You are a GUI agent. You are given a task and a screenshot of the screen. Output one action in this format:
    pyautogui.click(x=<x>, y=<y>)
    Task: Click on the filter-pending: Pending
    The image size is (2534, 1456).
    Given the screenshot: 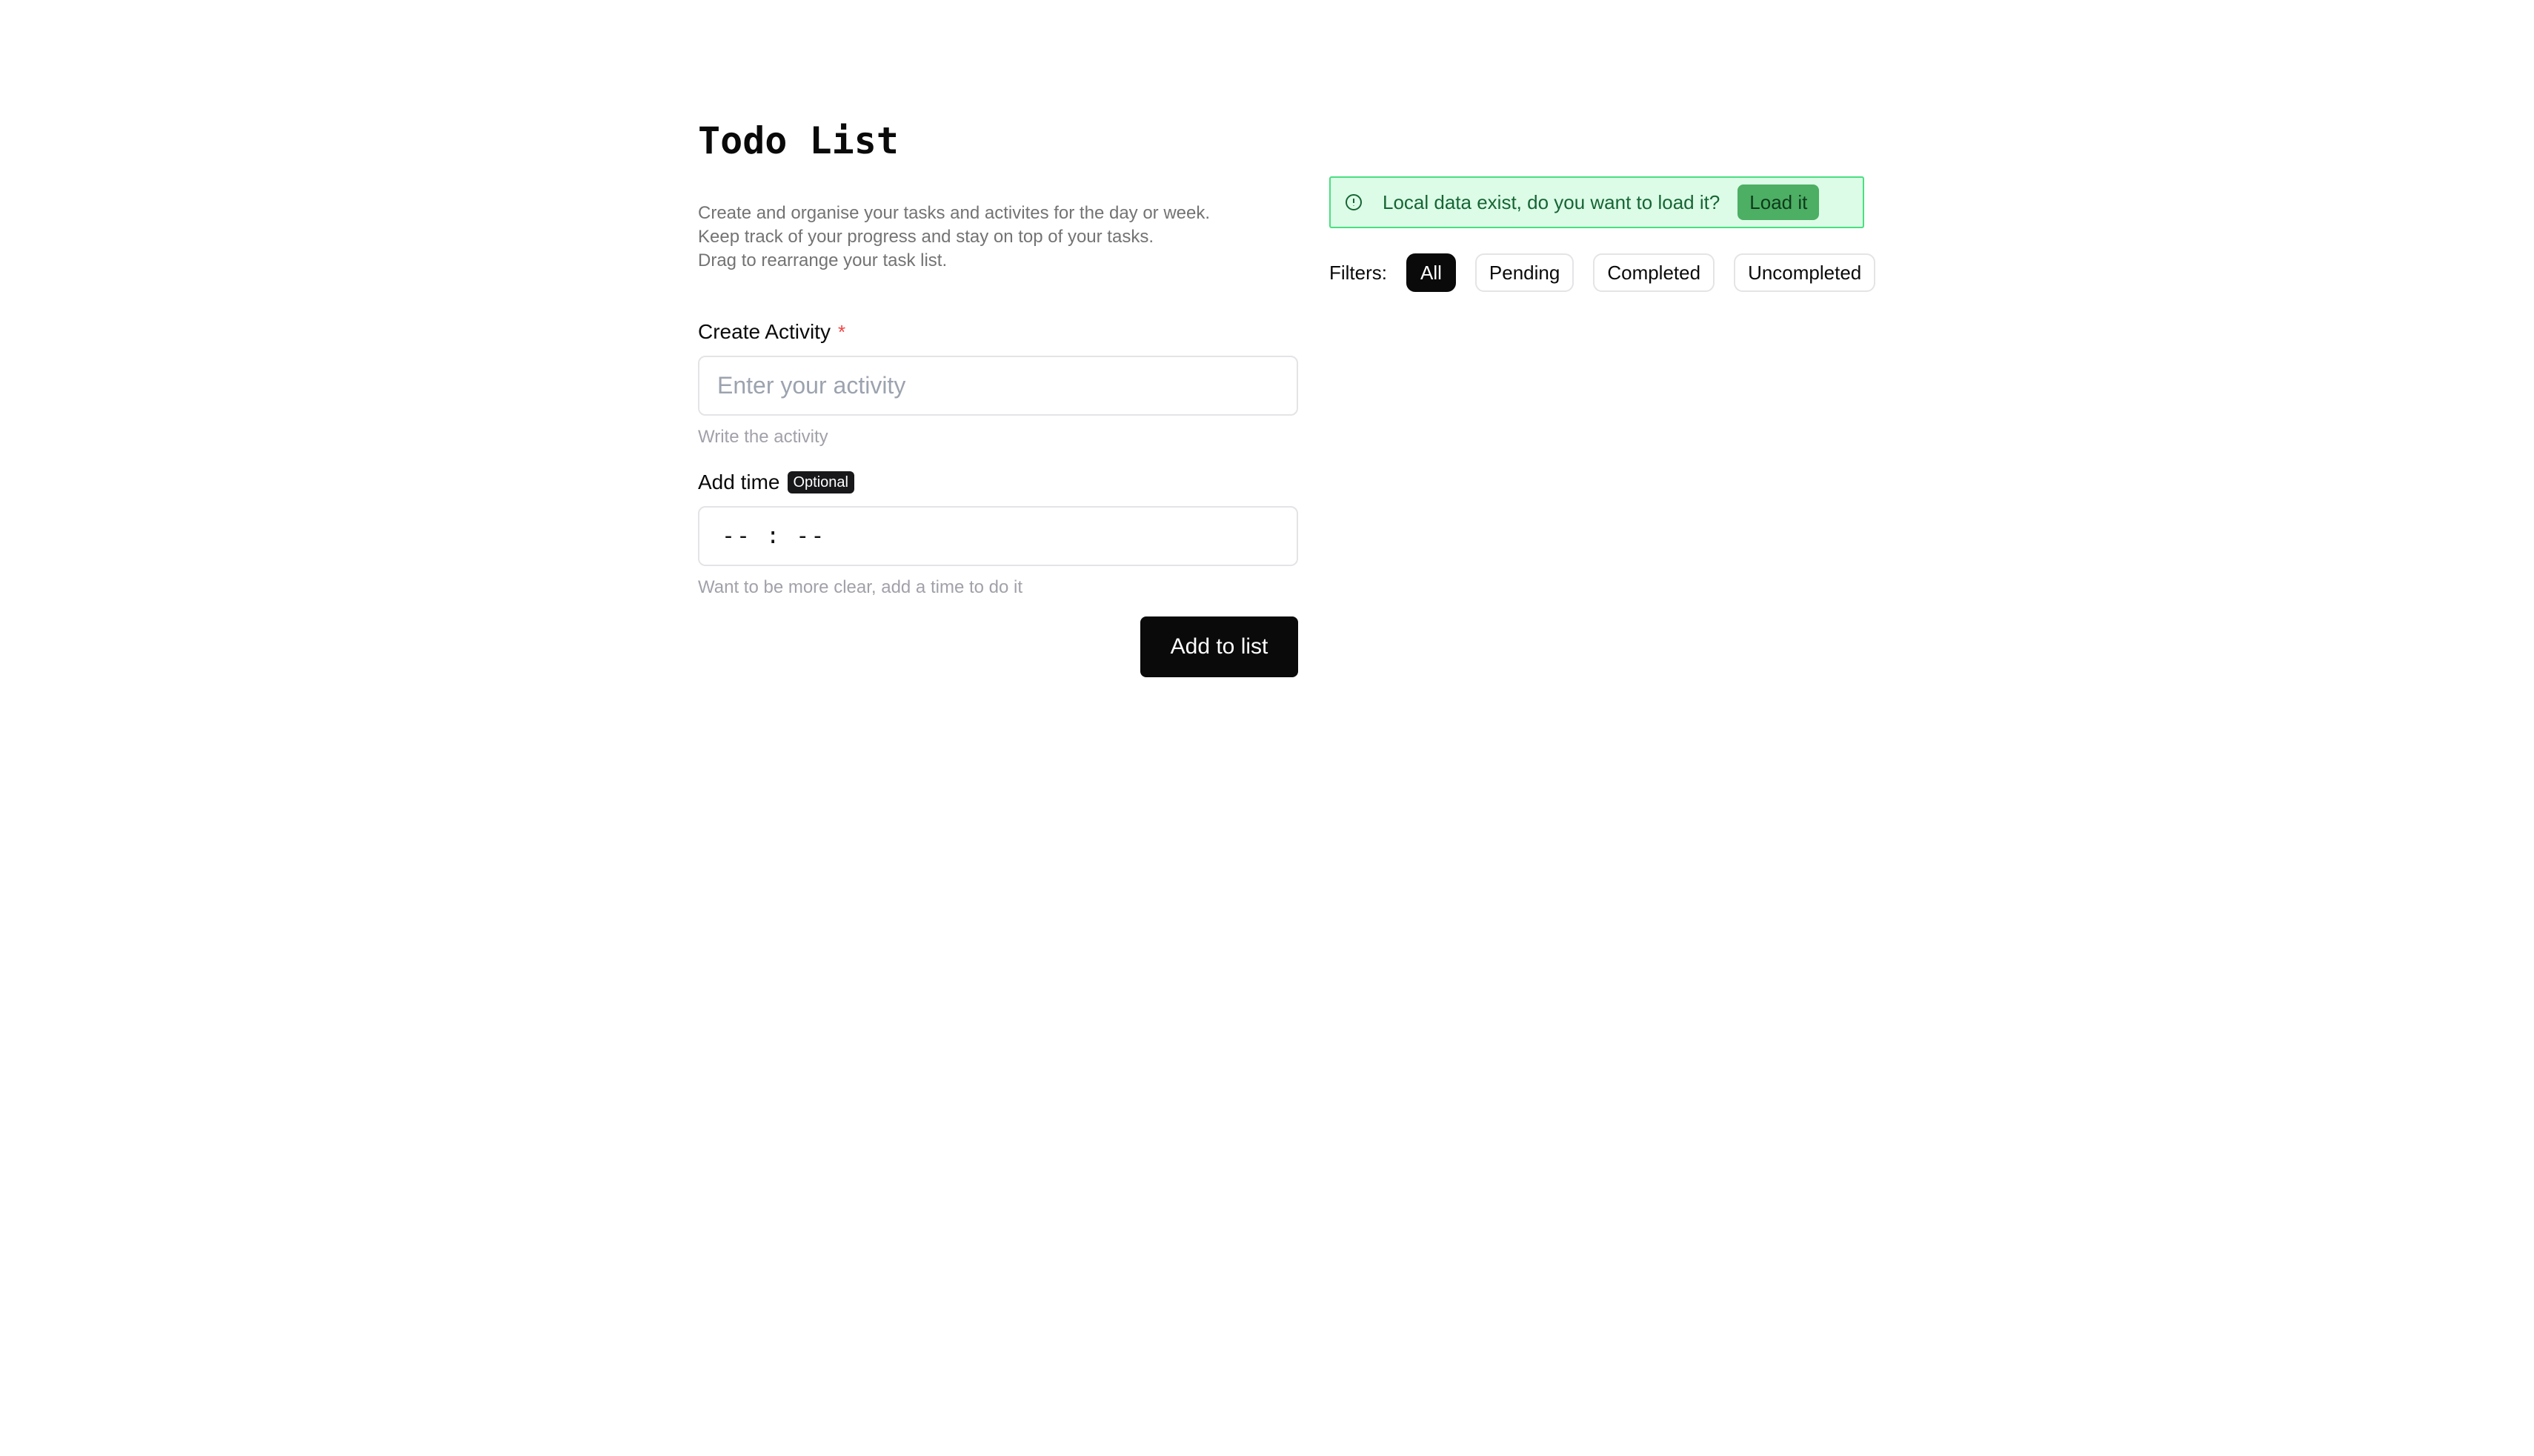 What is the action you would take?
    pyautogui.click(x=1524, y=272)
    